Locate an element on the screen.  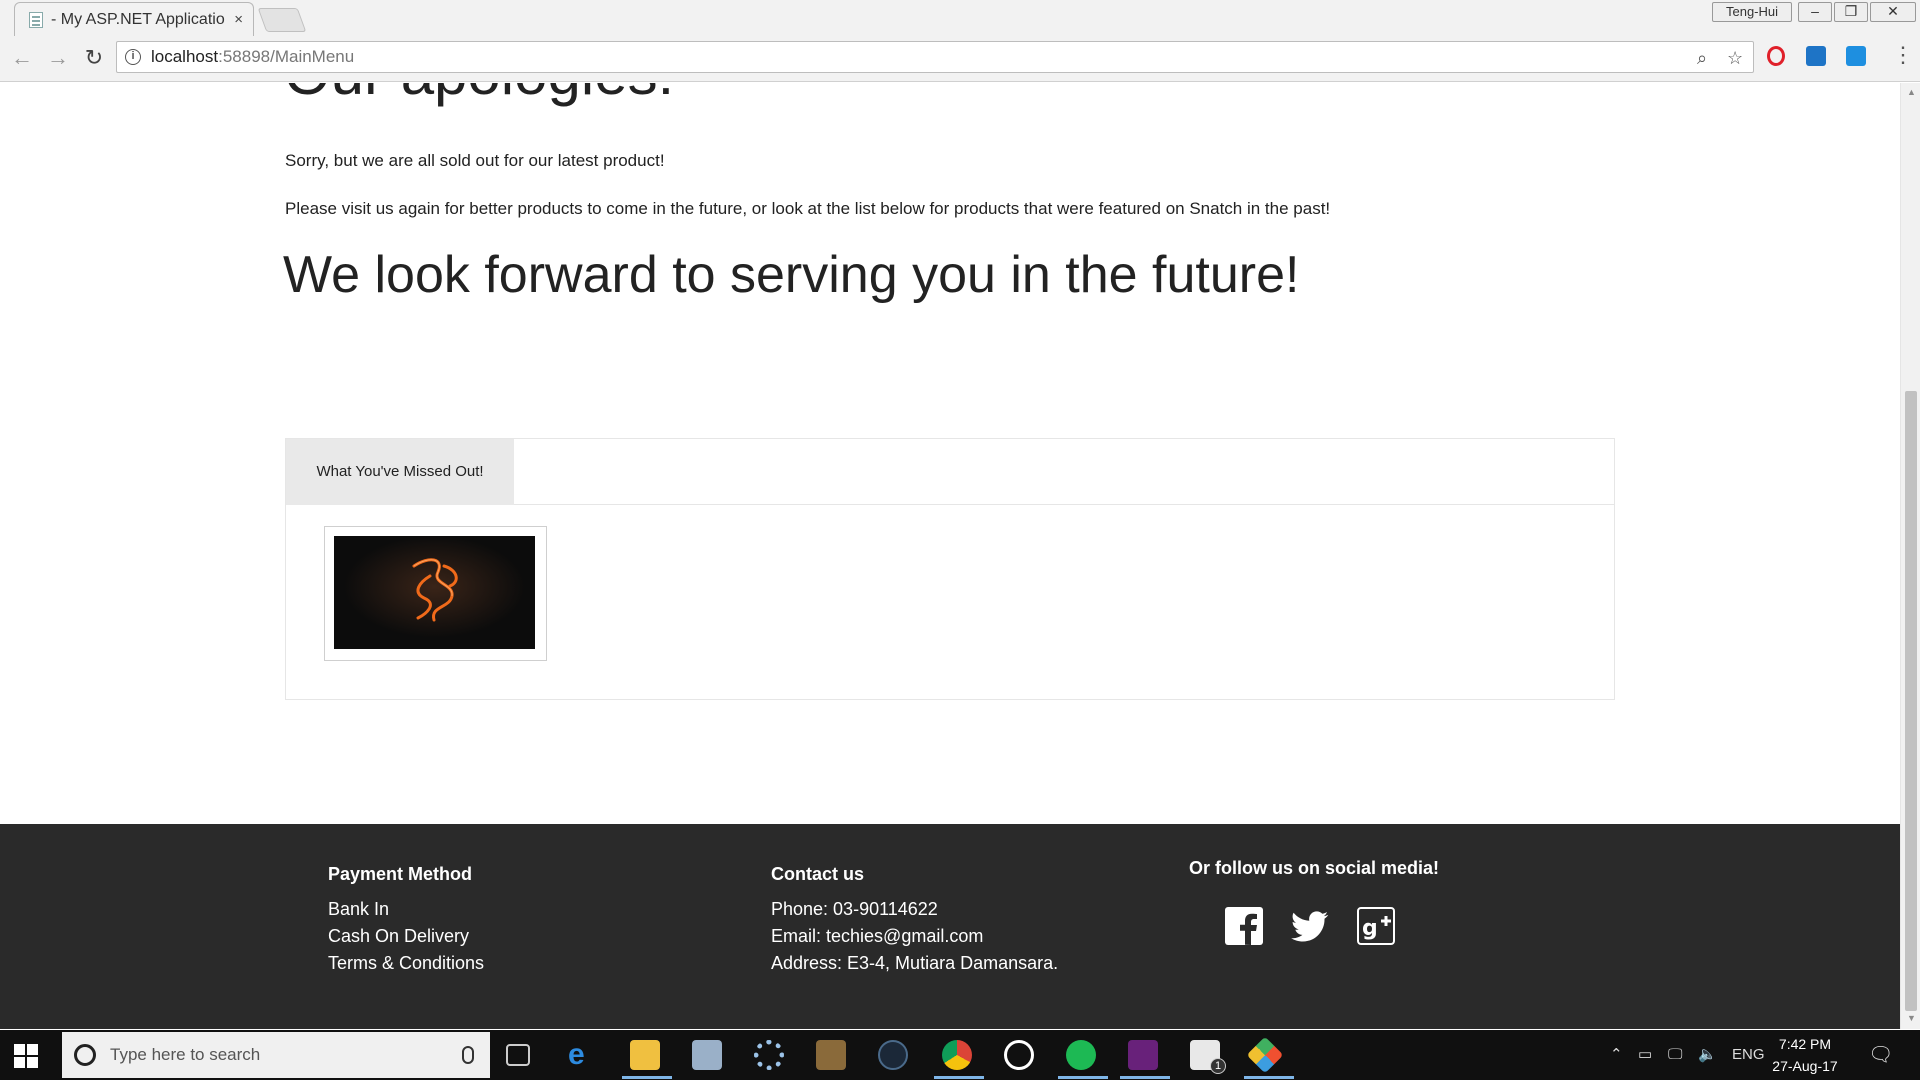
chrome-running-indicator is located at coordinates (959, 1077).